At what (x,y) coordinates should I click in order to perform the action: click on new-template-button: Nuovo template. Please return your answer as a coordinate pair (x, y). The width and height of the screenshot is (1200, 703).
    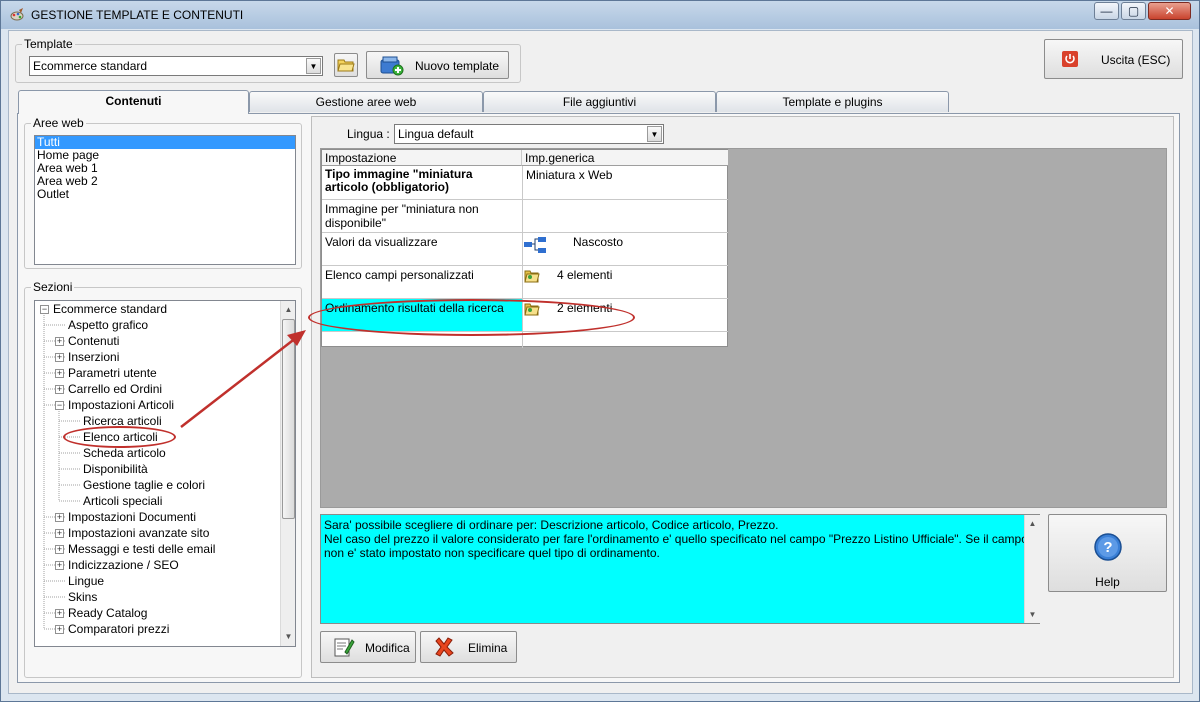
    Looking at the image, I should click on (437, 65).